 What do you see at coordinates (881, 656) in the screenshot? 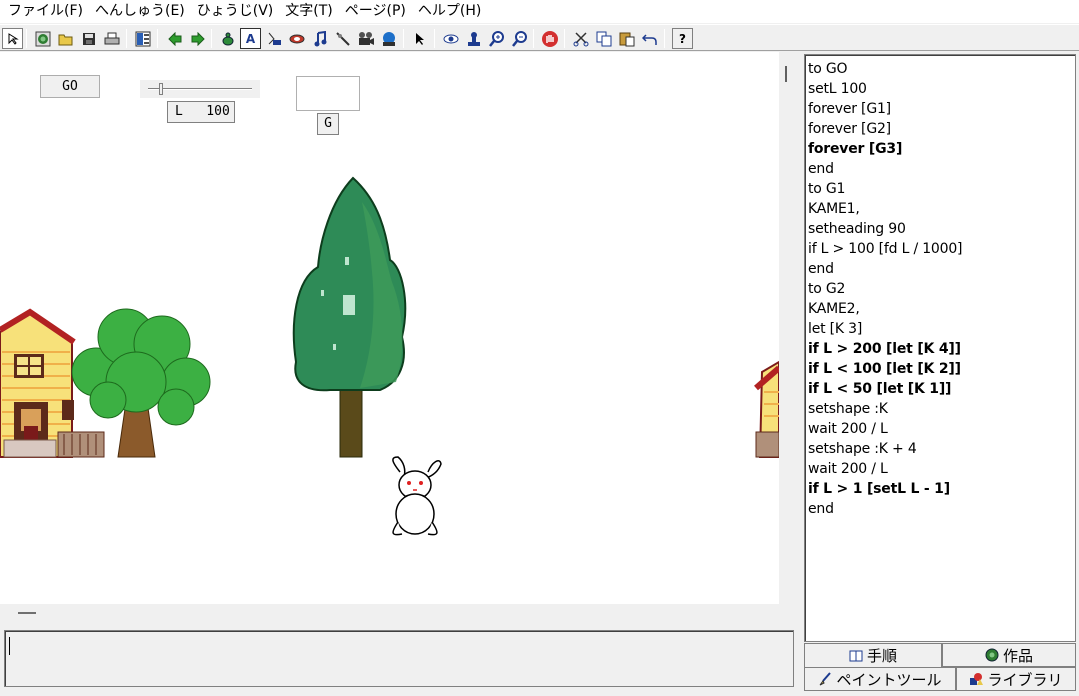
I see `tab-procedures-label: 手順` at bounding box center [881, 656].